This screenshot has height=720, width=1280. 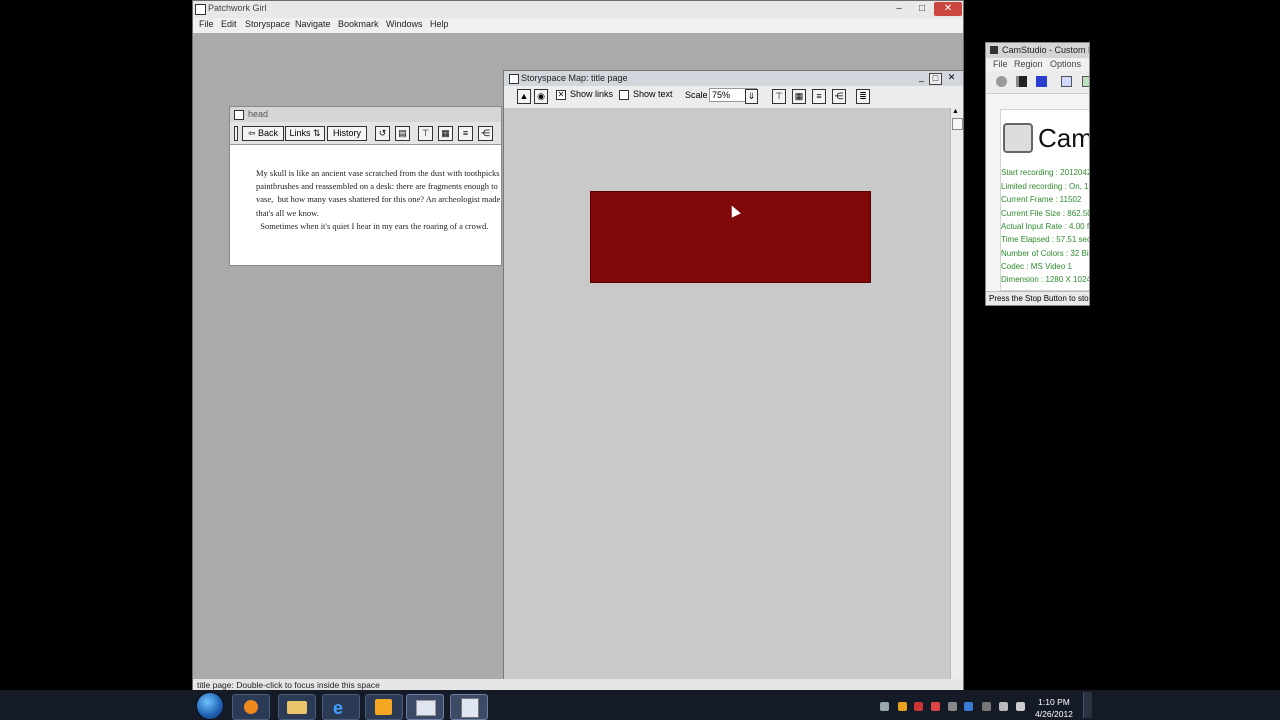 What do you see at coordinates (952, 706) in the screenshot?
I see `tray-app-icon` at bounding box center [952, 706].